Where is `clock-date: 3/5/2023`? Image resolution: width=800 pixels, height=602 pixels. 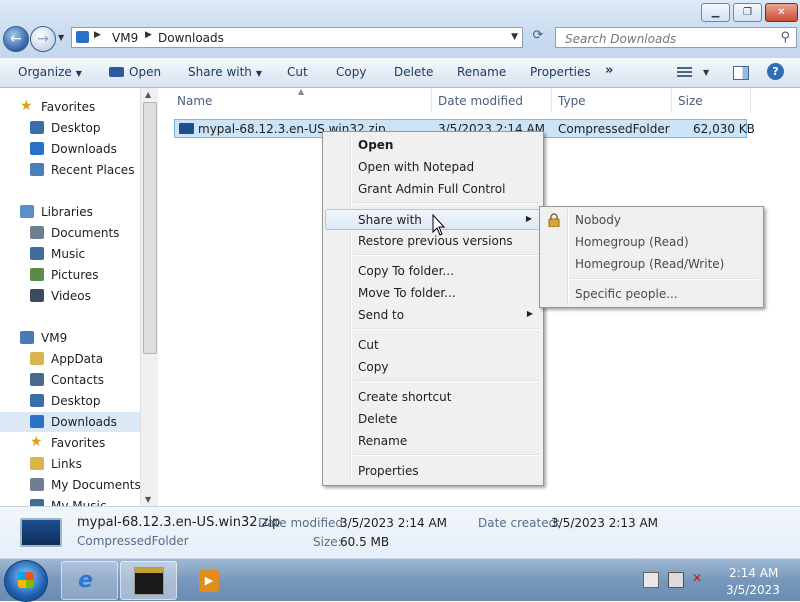
clock-date: 3/5/2023 is located at coordinates (753, 590).